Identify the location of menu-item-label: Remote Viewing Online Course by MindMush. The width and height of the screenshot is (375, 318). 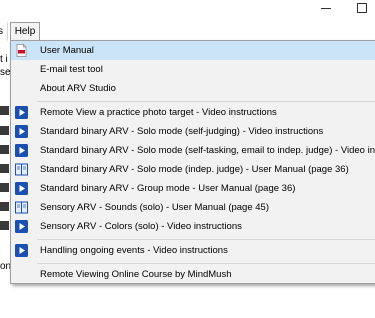
(136, 274).